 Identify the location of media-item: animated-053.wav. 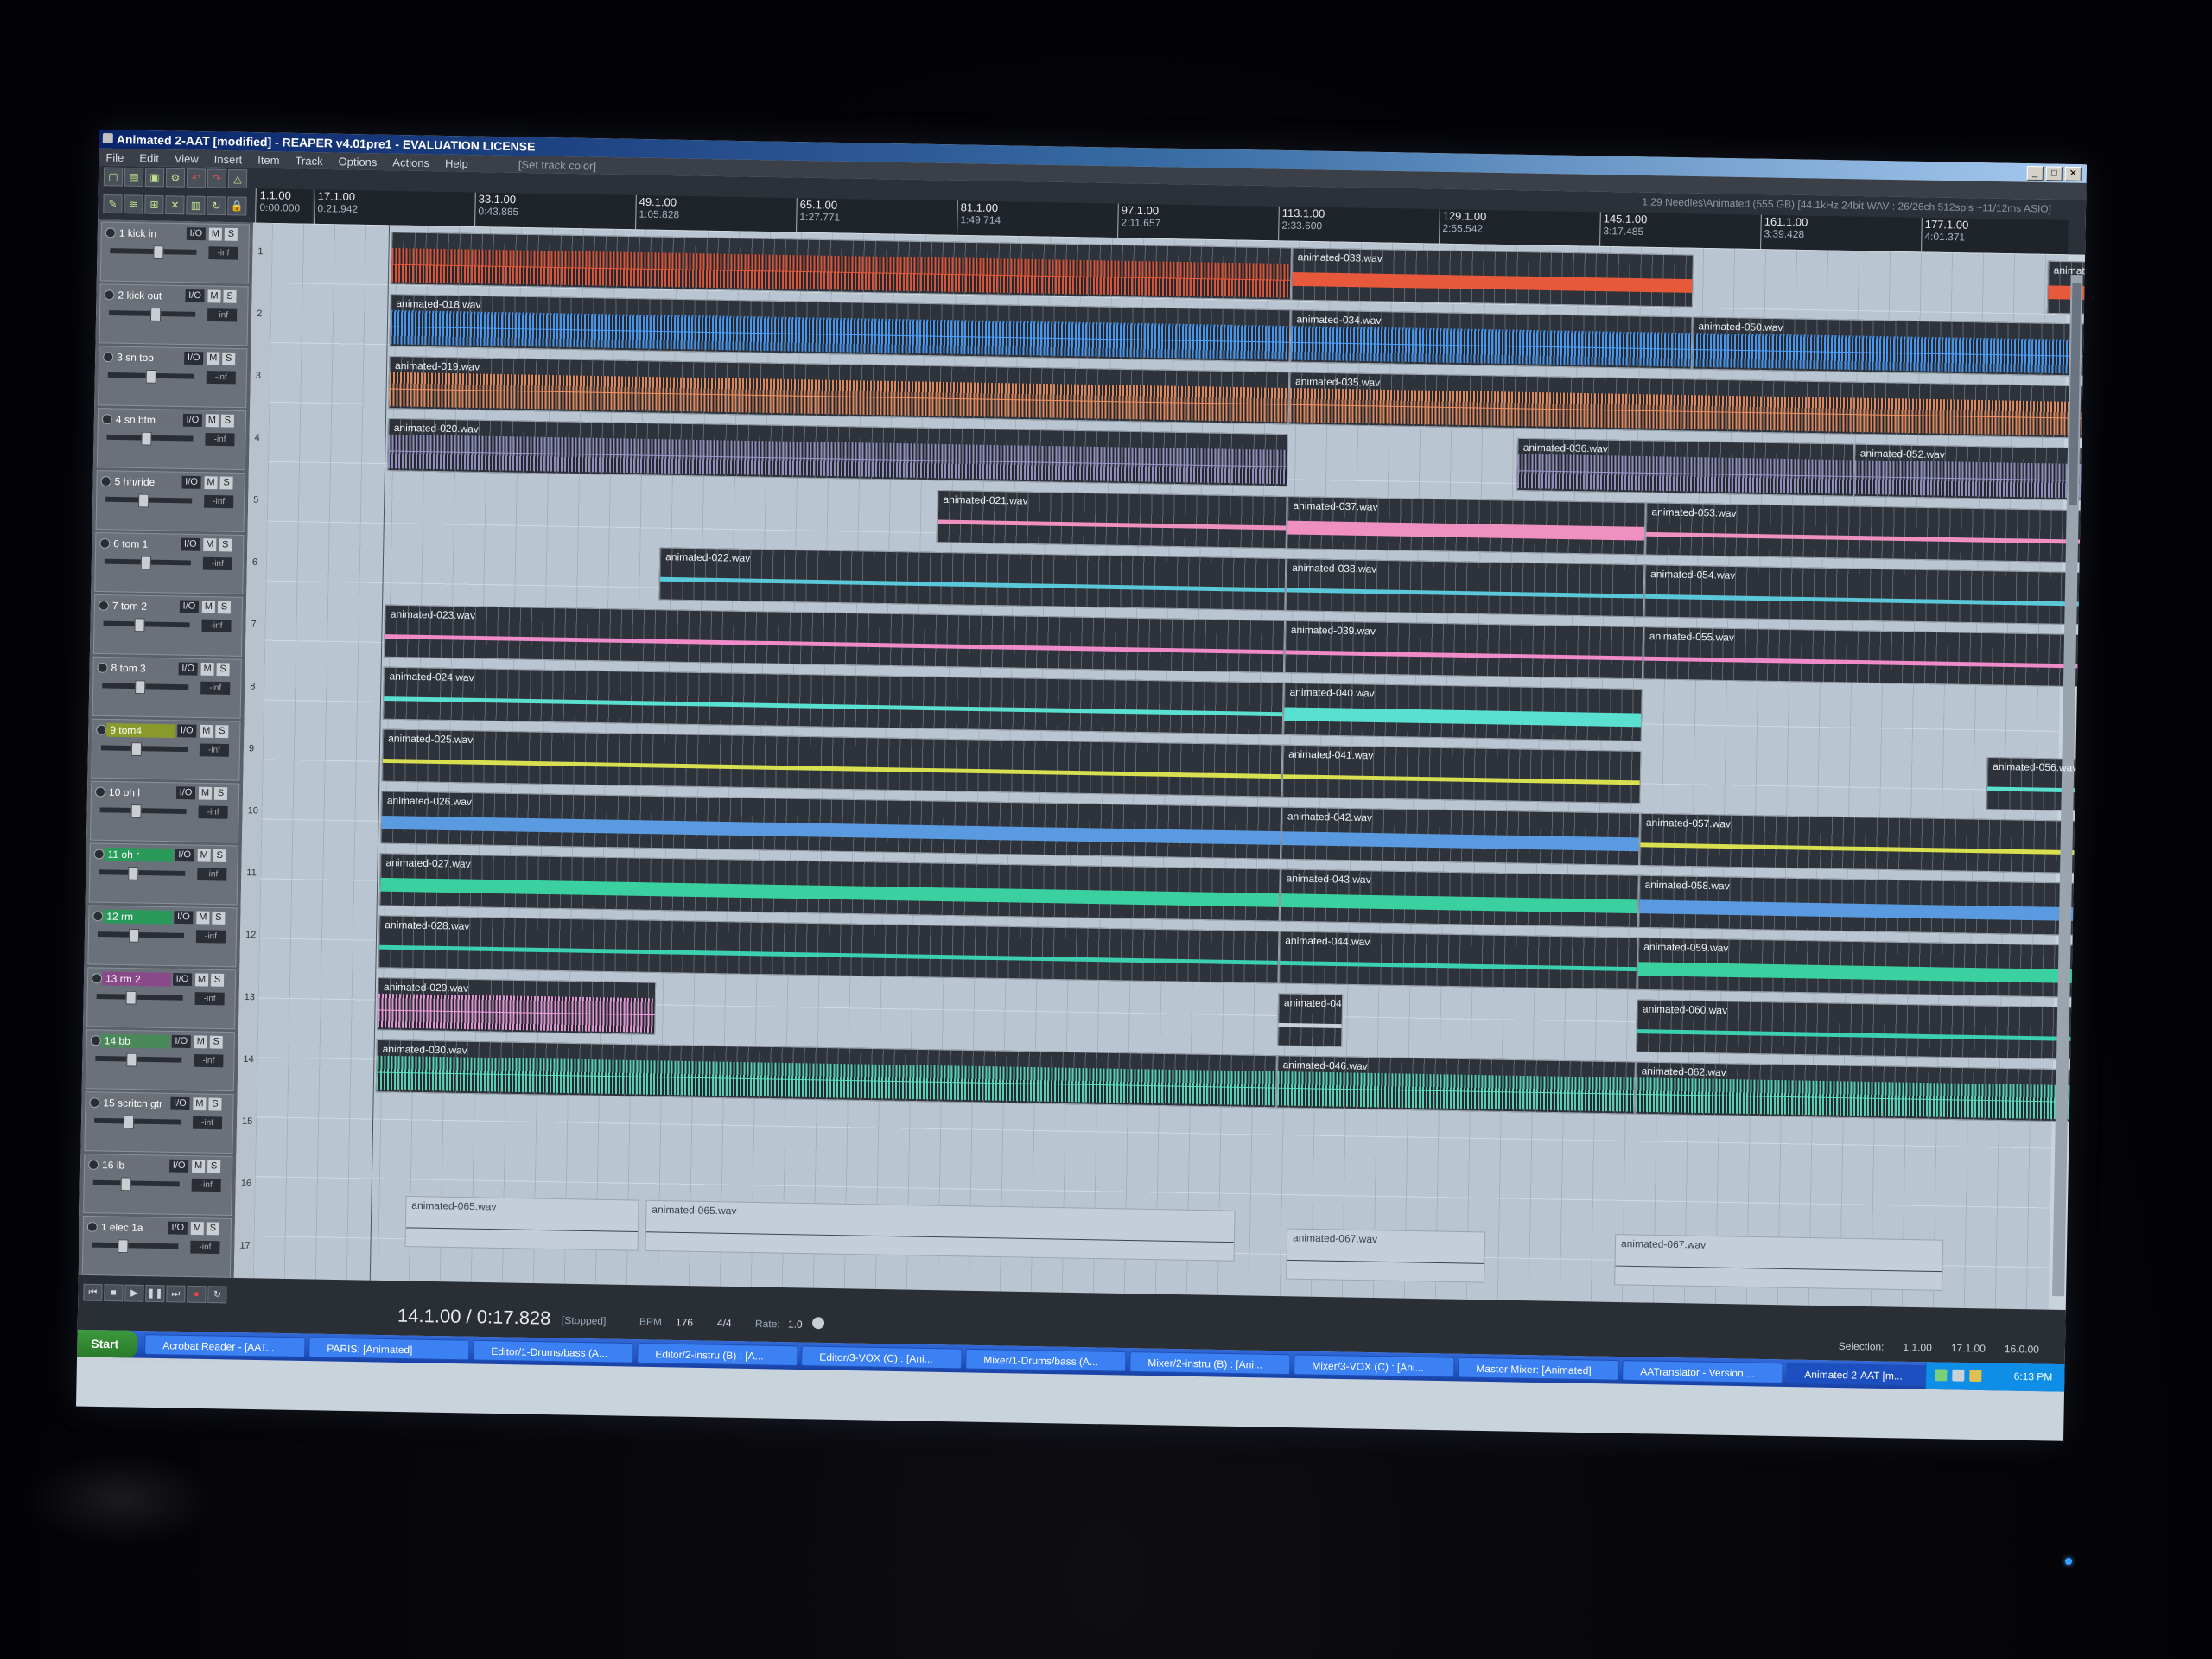
(1865, 532).